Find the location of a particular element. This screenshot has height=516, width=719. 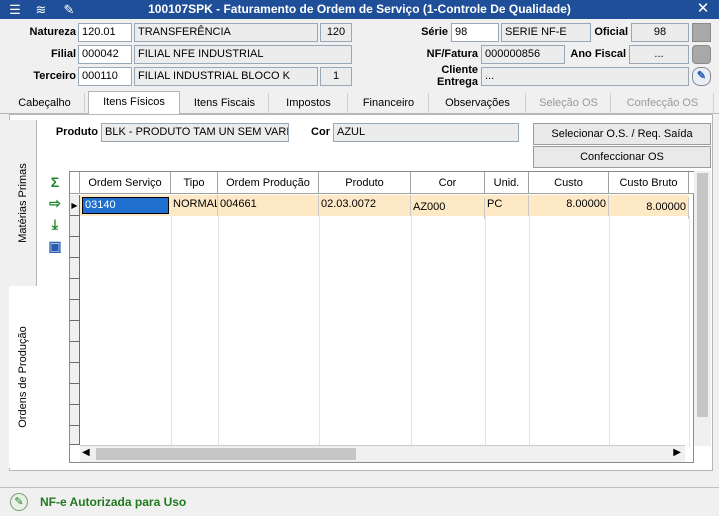

col-produto: Produto is located at coordinates (365, 183).